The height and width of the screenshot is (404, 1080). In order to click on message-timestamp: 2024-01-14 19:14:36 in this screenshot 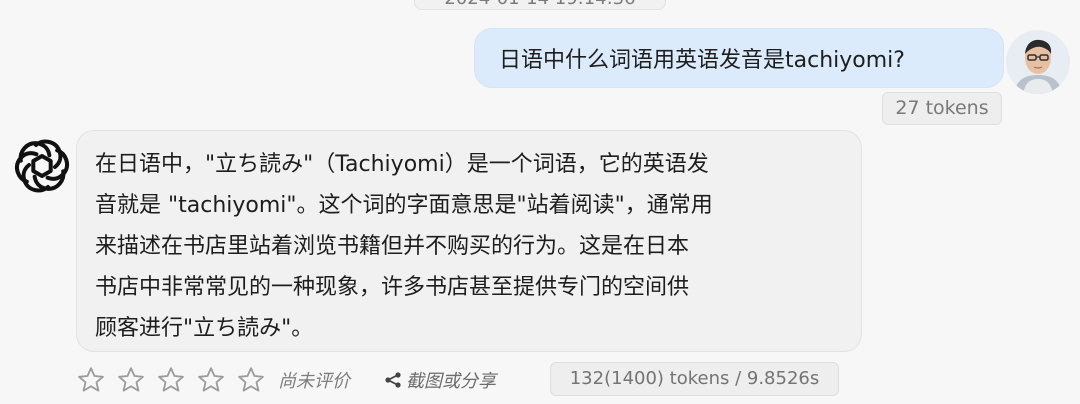, I will do `click(540, 5)`.